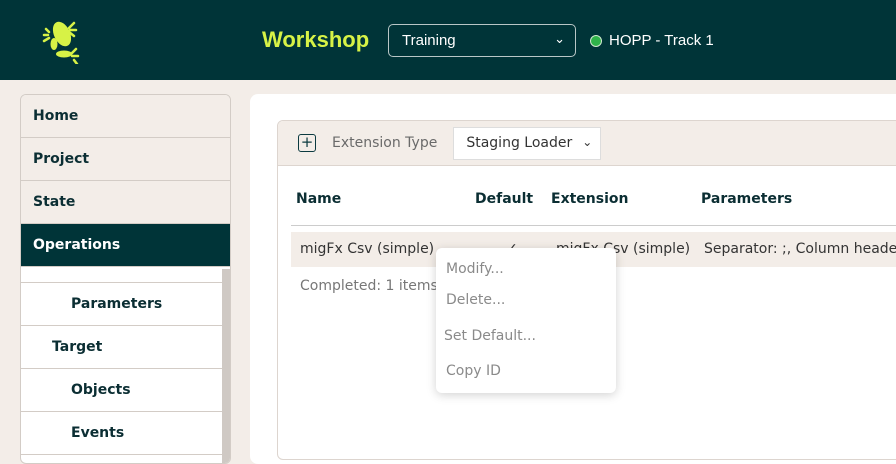 The width and height of the screenshot is (896, 464). I want to click on column-header-parameters: Parameters, so click(746, 199).